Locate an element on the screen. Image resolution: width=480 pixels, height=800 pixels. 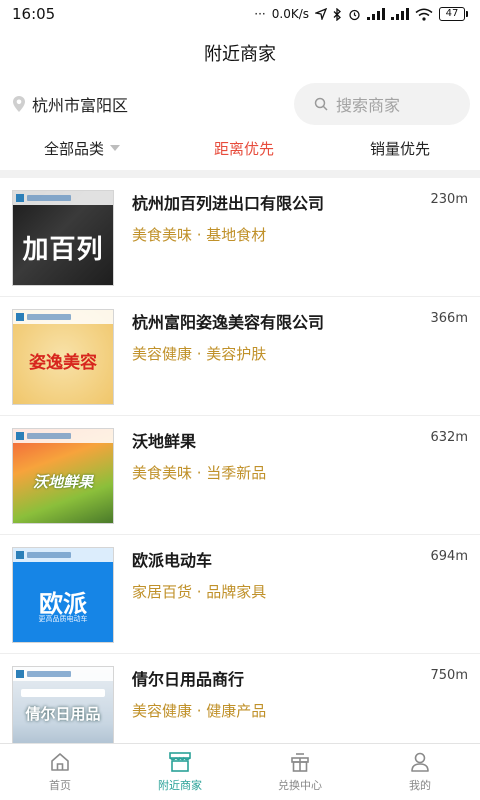
tab-exchange: 兑换中心 is located at coordinates (300, 772).